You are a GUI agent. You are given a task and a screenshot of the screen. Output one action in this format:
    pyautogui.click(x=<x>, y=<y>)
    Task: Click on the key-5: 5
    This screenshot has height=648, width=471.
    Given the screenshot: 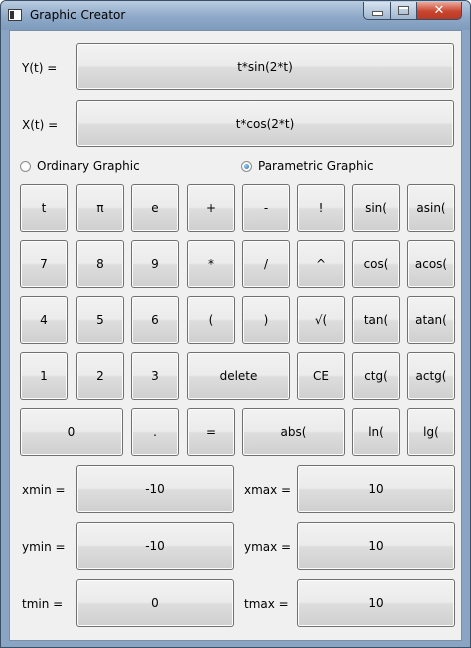 What is the action you would take?
    pyautogui.click(x=100, y=320)
    